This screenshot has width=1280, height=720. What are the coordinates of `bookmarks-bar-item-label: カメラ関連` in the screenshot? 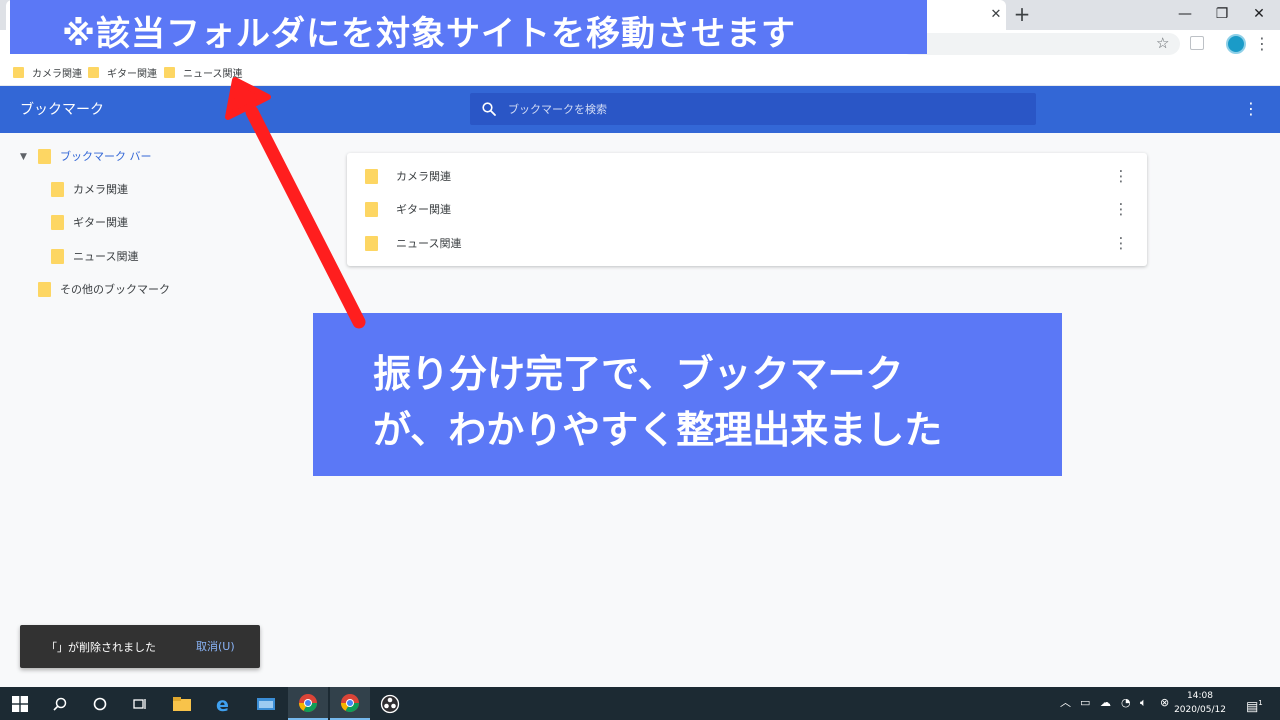 It's located at (57, 74).